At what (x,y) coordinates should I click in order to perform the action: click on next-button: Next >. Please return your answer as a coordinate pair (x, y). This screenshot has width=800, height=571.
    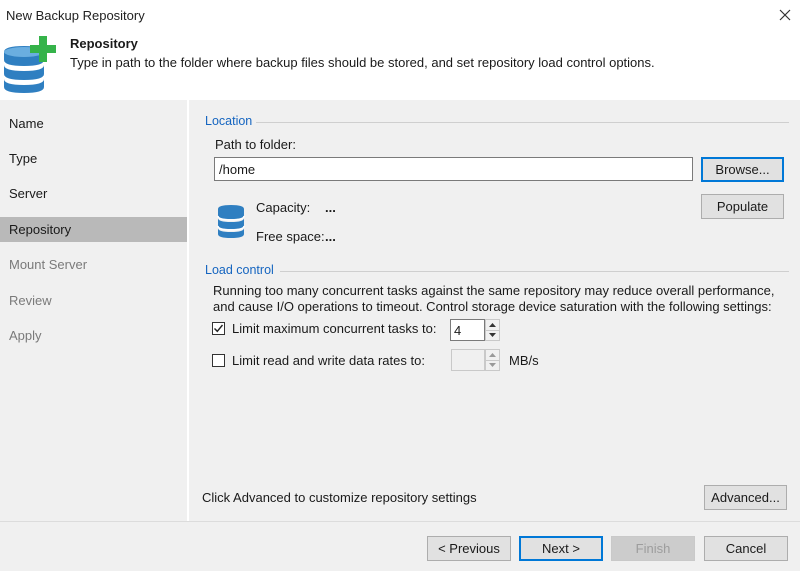
    Looking at the image, I should click on (561, 548).